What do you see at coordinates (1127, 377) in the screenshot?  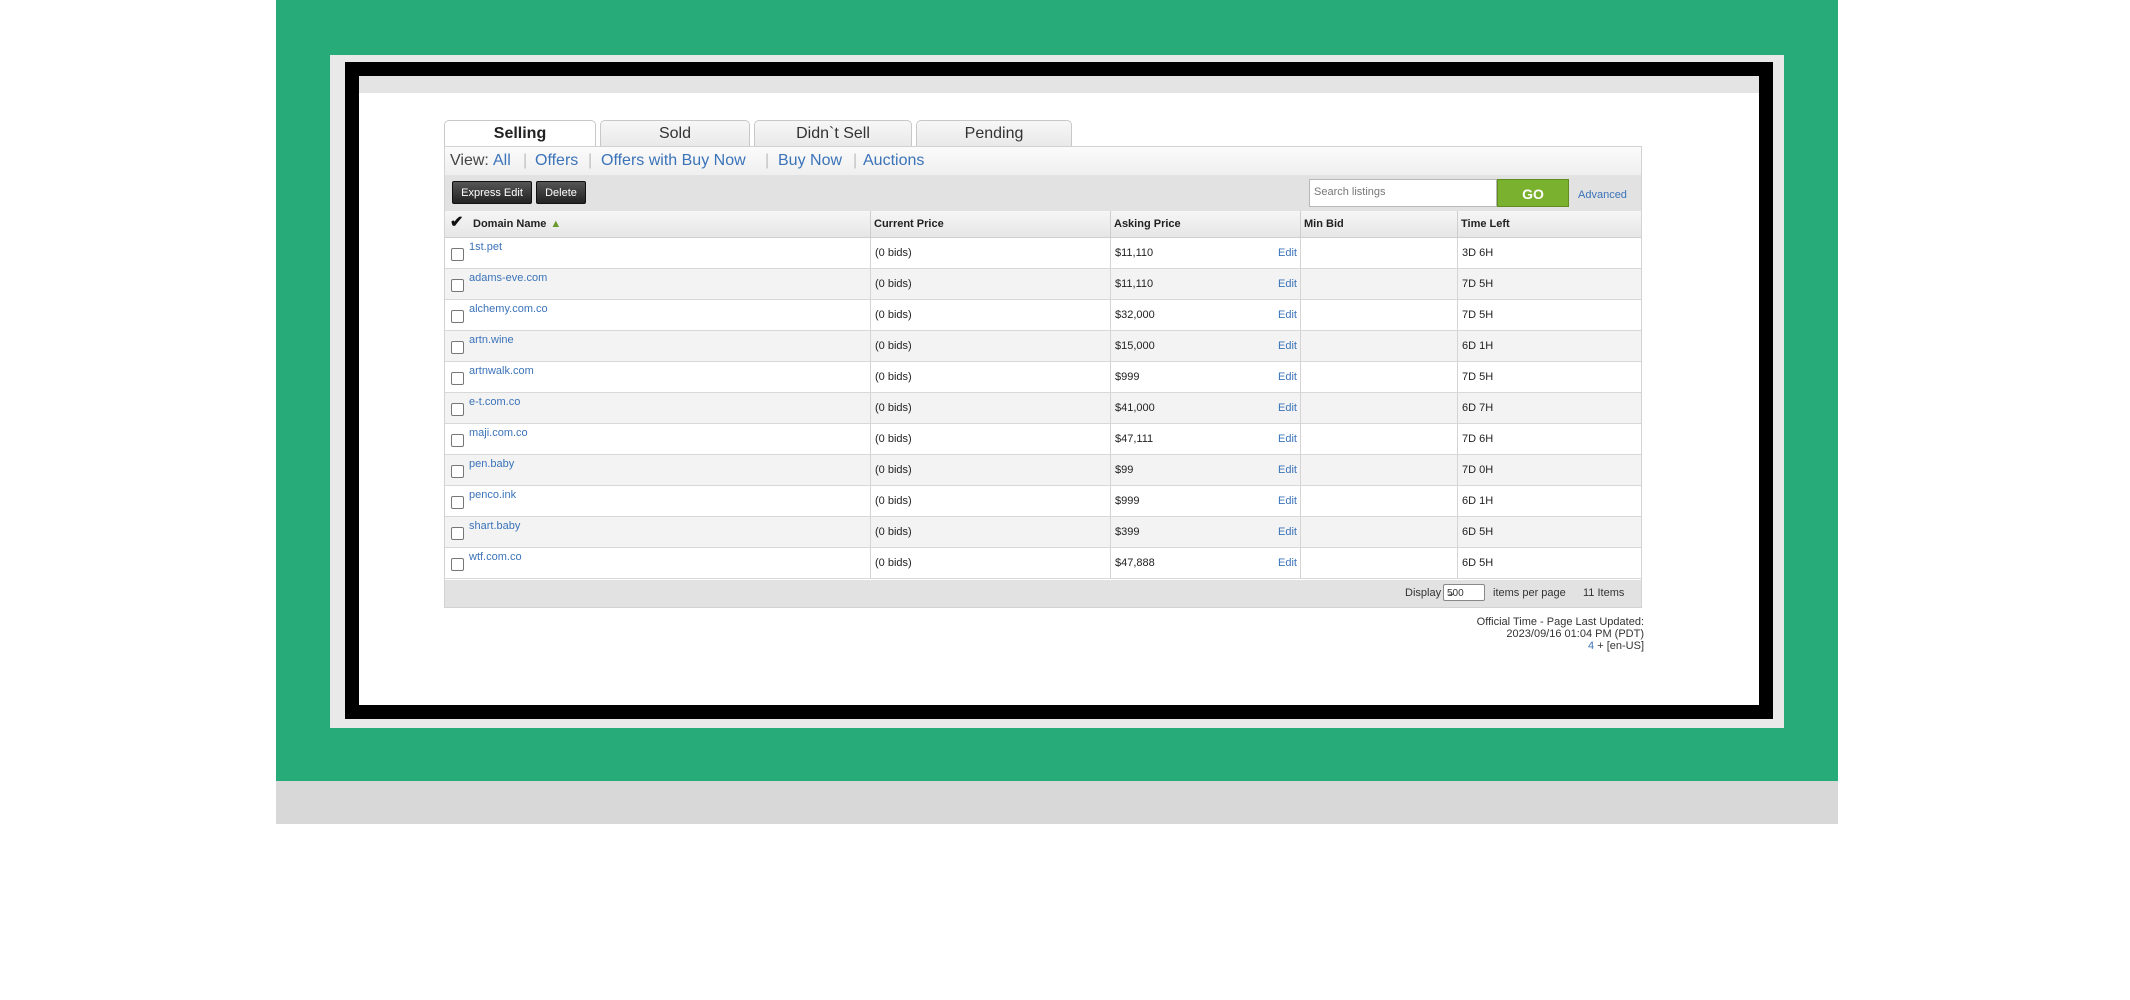 I see `asking-price: $999` at bounding box center [1127, 377].